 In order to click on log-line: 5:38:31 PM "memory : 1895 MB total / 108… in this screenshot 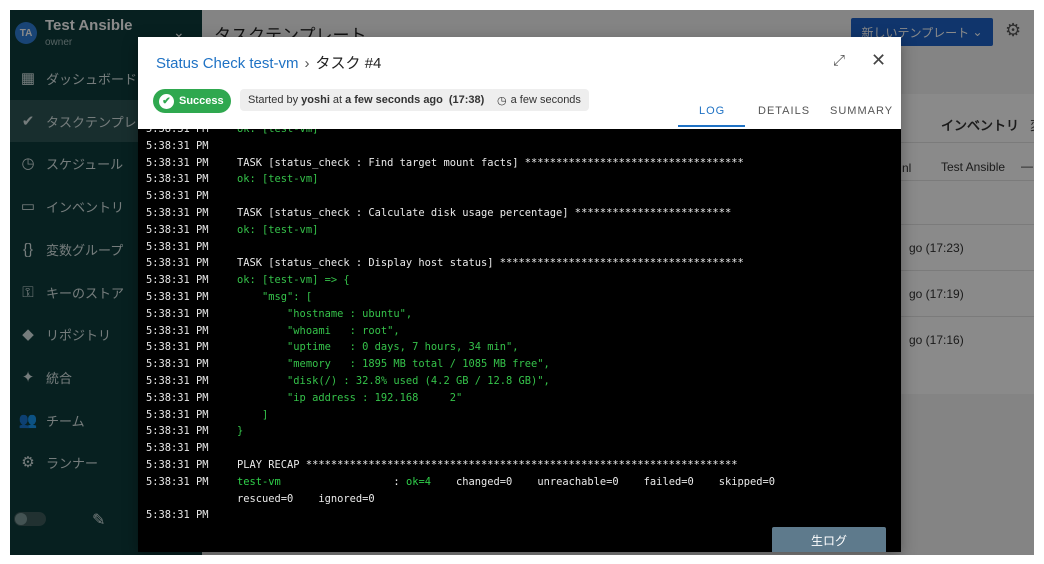, I will do `click(519, 364)`.